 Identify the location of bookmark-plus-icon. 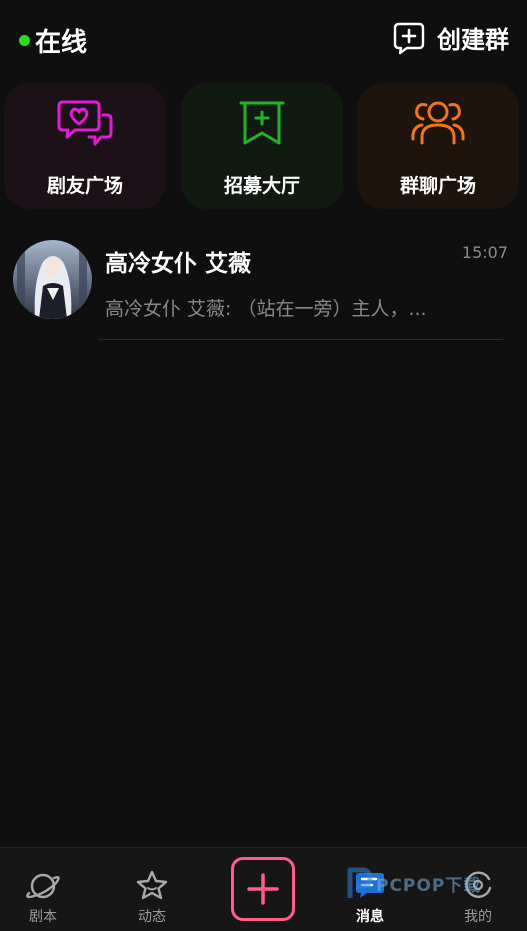
(262, 123).